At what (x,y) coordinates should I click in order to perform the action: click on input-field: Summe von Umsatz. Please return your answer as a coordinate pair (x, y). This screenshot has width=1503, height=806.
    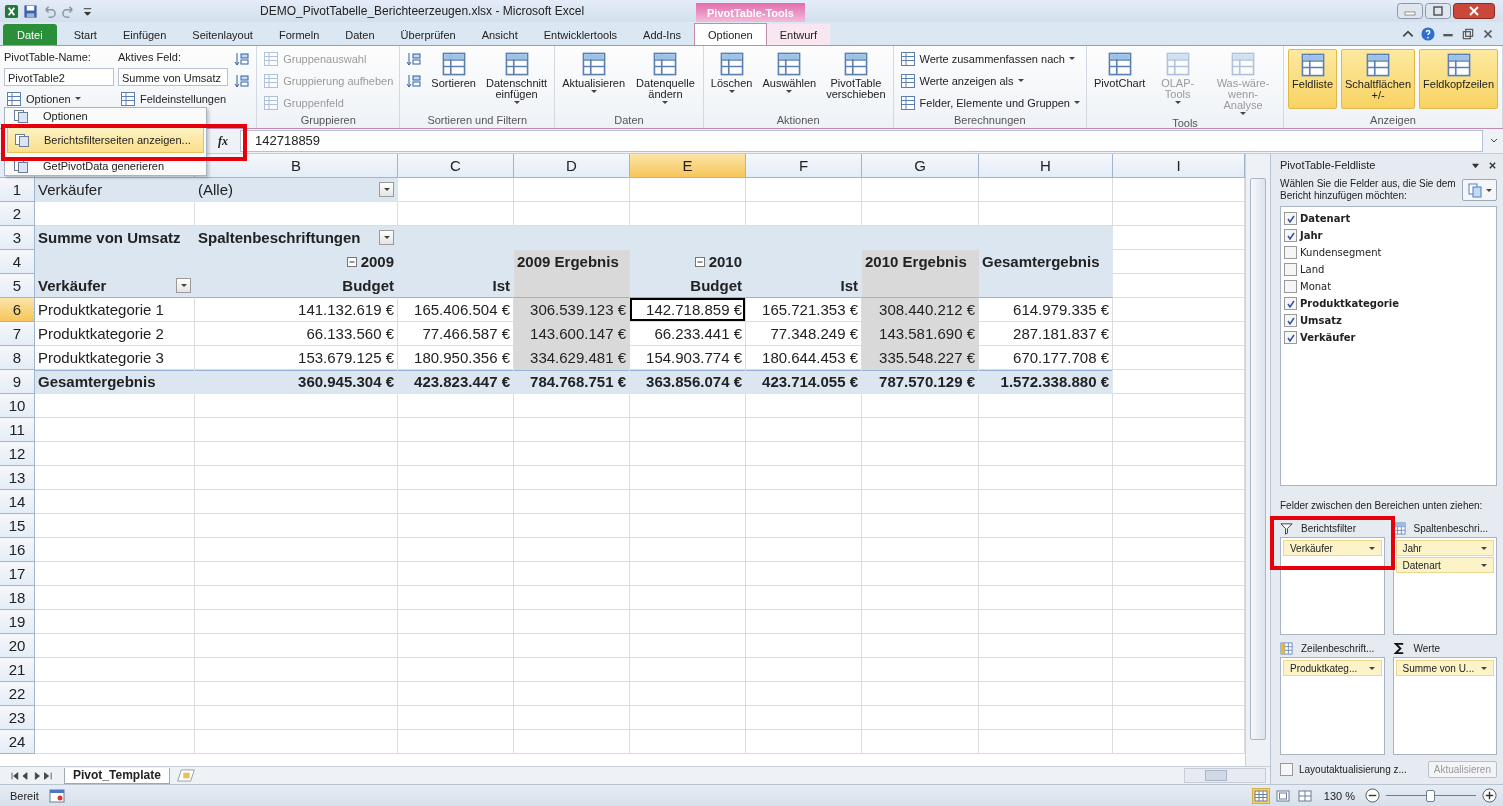
    Looking at the image, I should click on (173, 77).